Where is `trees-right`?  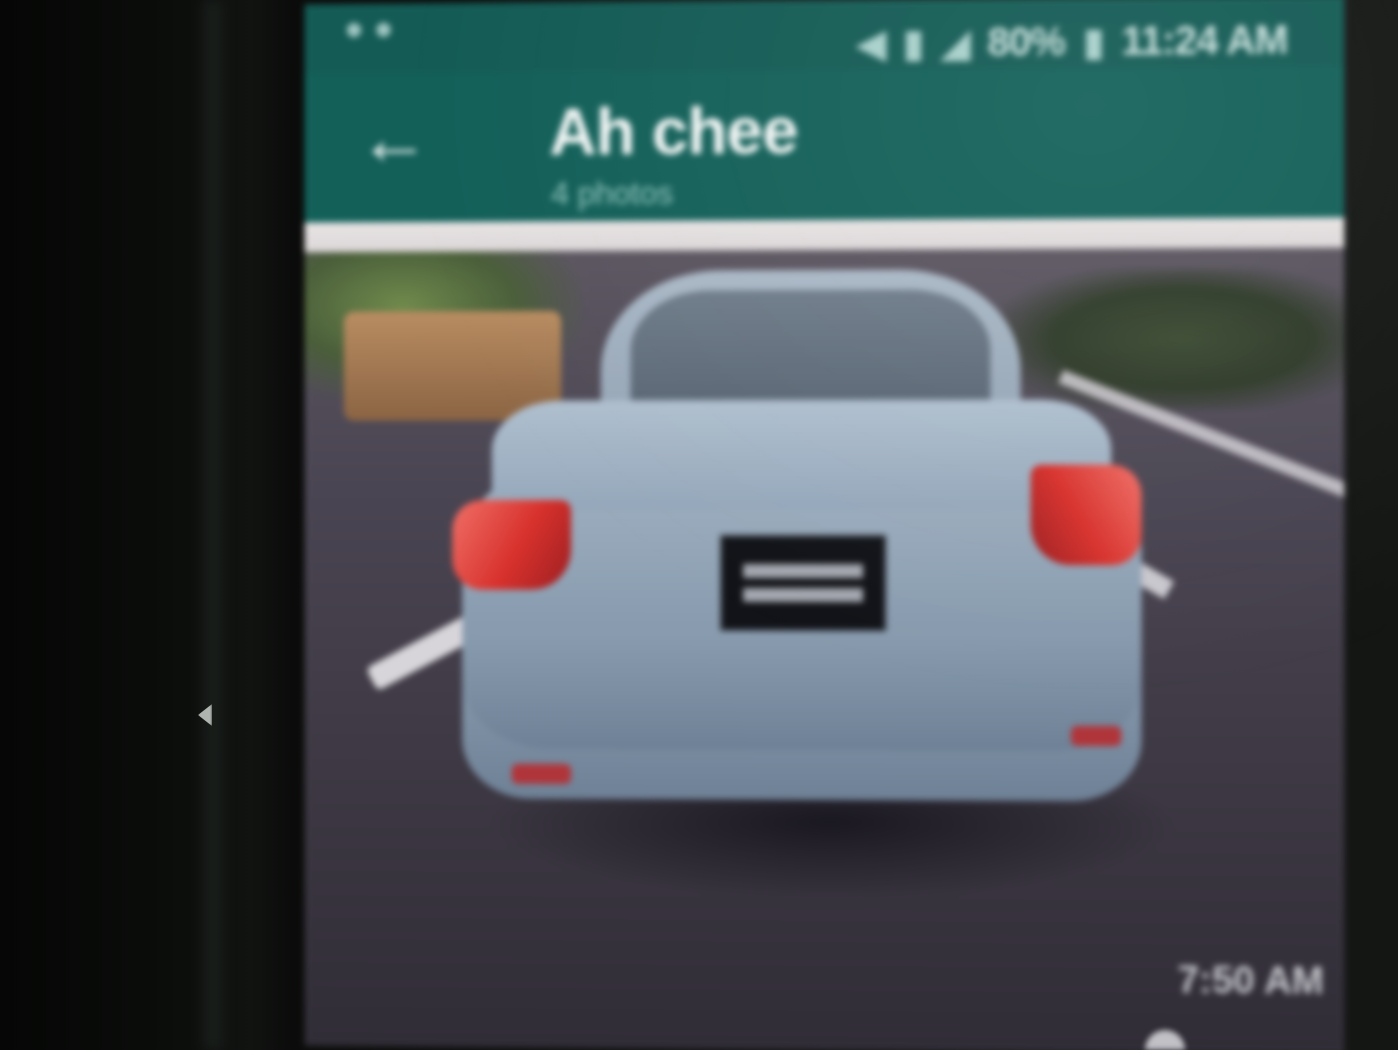
trees-right is located at coordinates (1172, 338).